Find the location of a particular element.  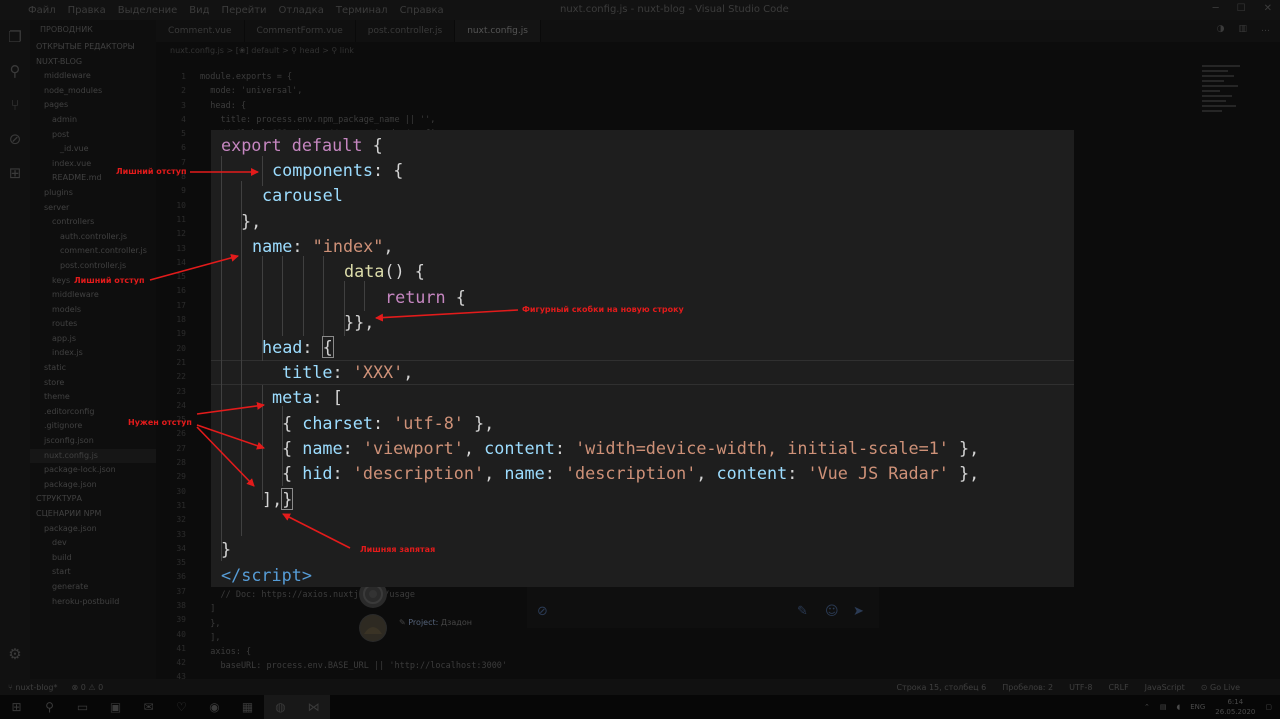

network-icon: ▤ is located at coordinates (1163, 707).